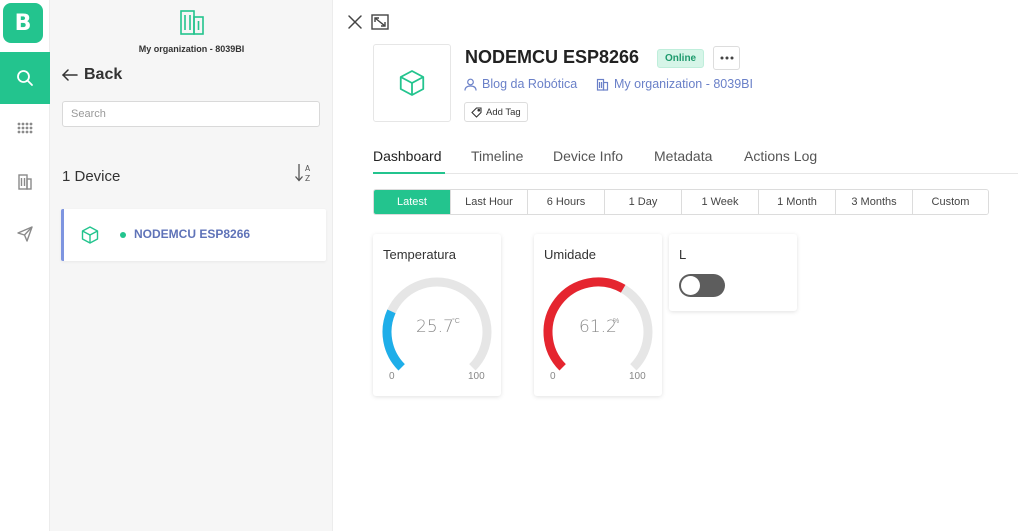  Describe the element at coordinates (407, 156) in the screenshot. I see `tab-dashboard: Dashboard` at that location.